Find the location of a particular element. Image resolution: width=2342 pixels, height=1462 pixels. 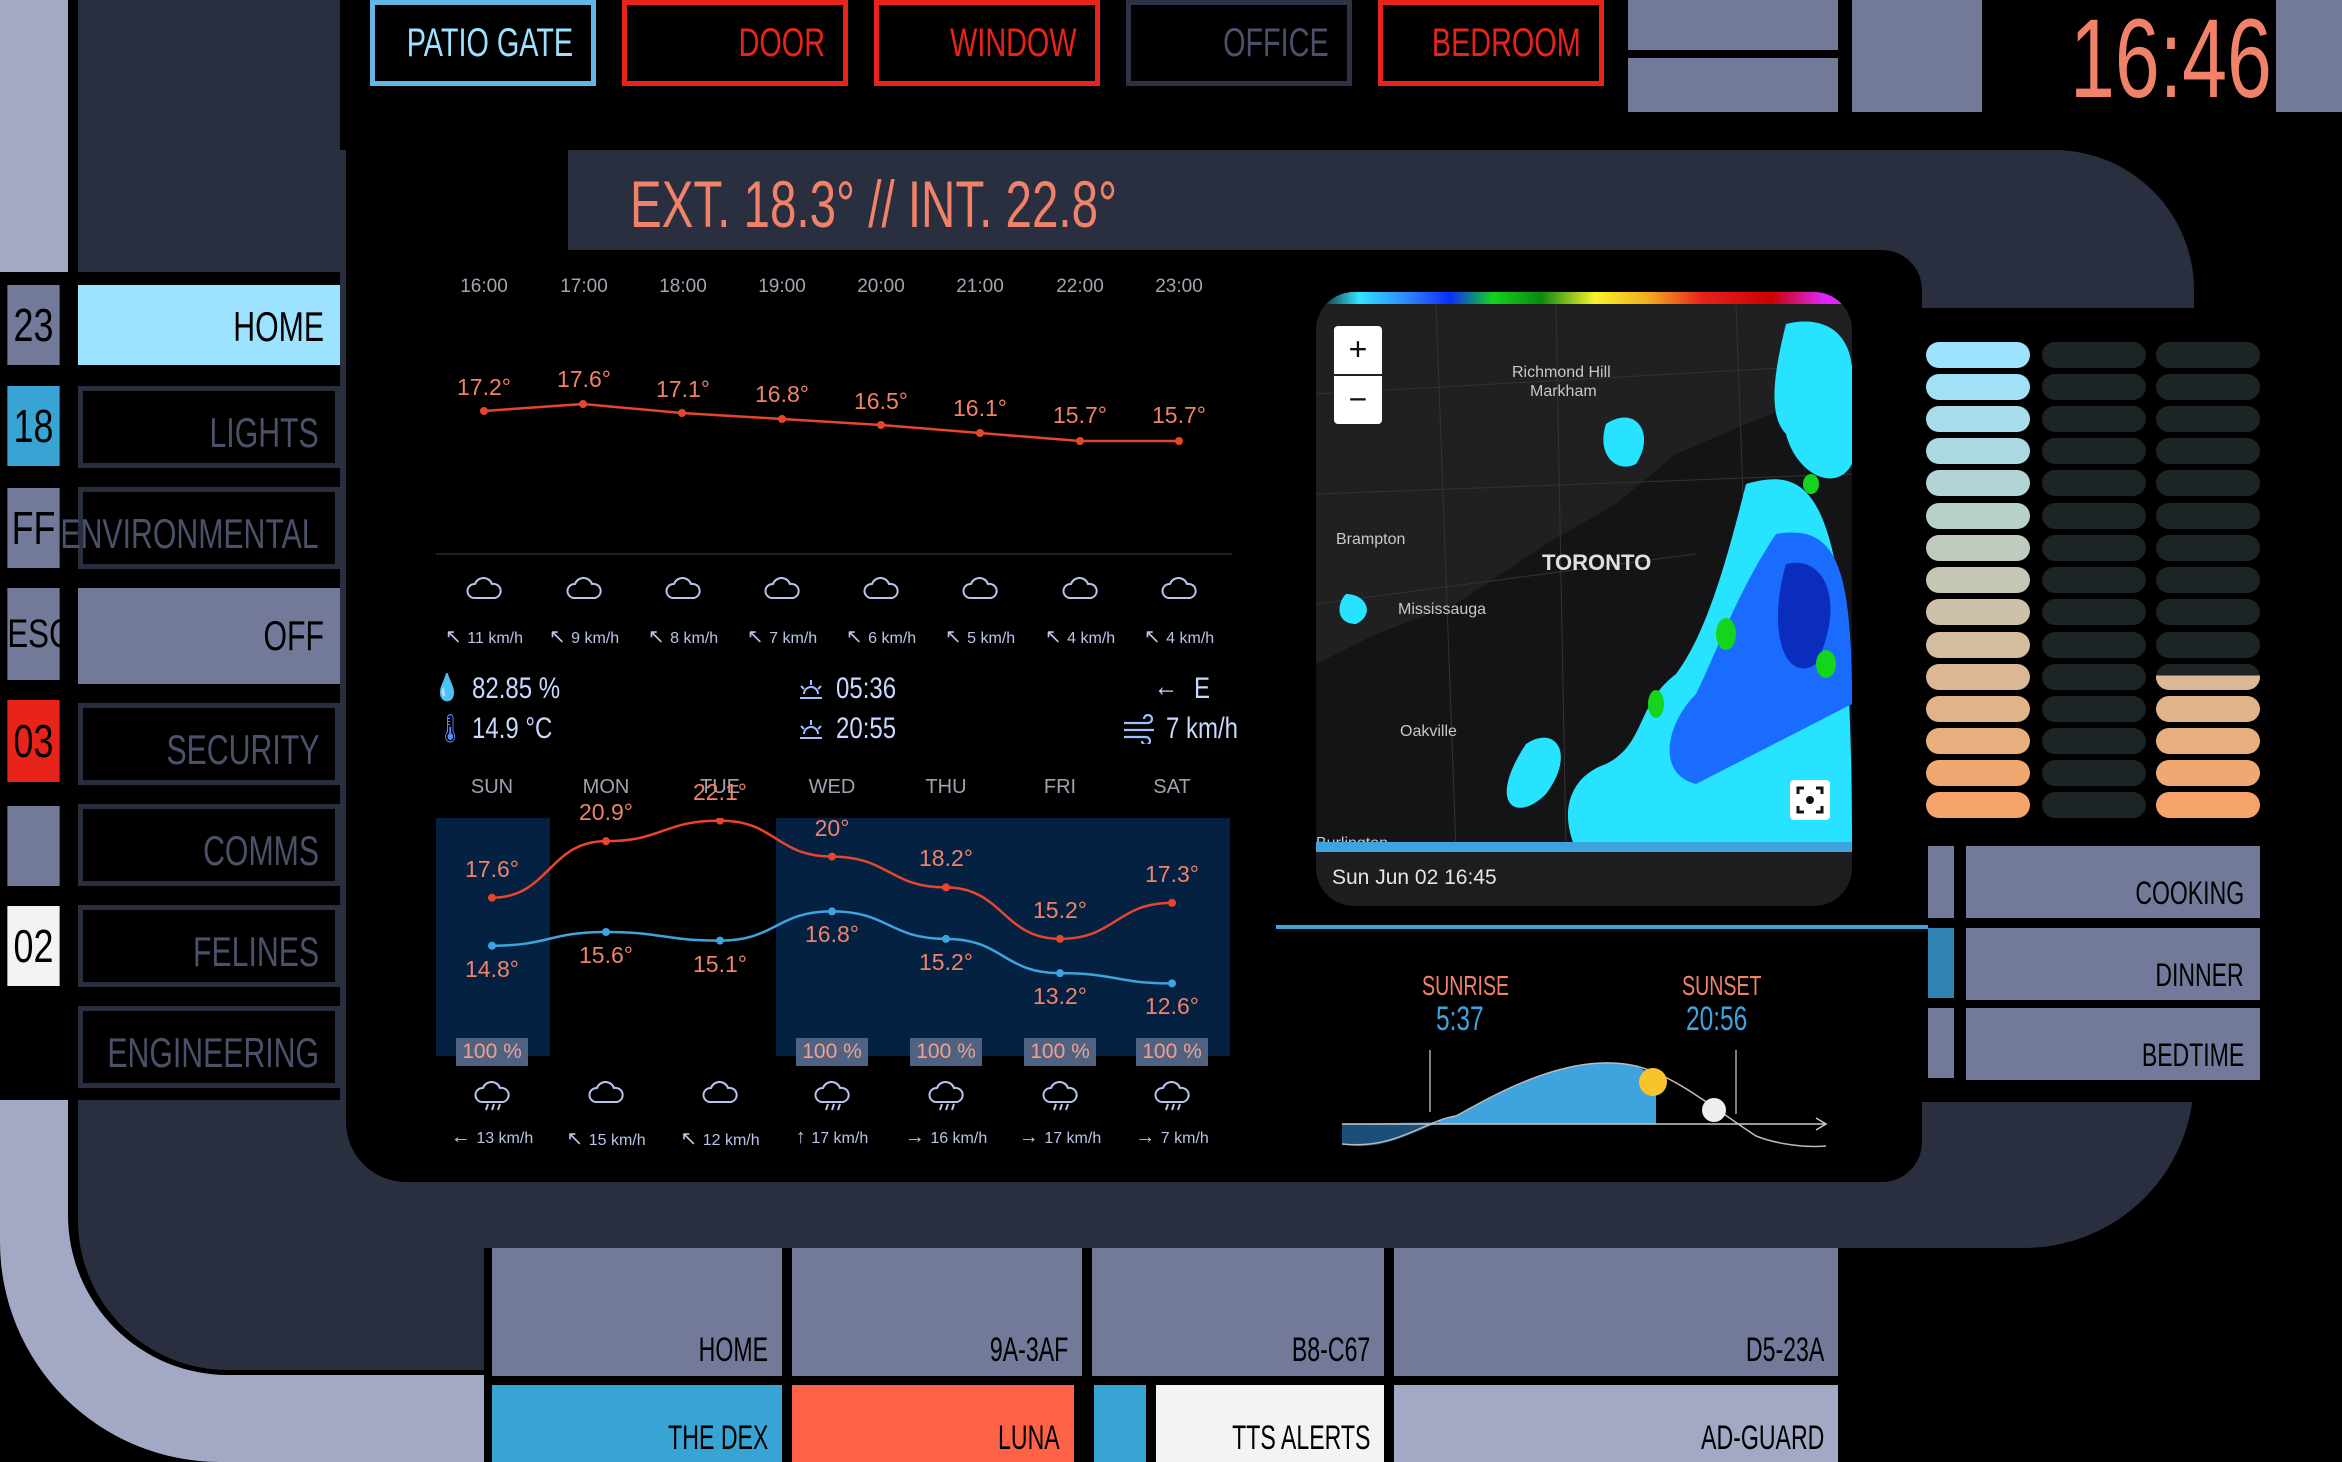

frame-left-elbow-top is located at coordinates (34, 136).